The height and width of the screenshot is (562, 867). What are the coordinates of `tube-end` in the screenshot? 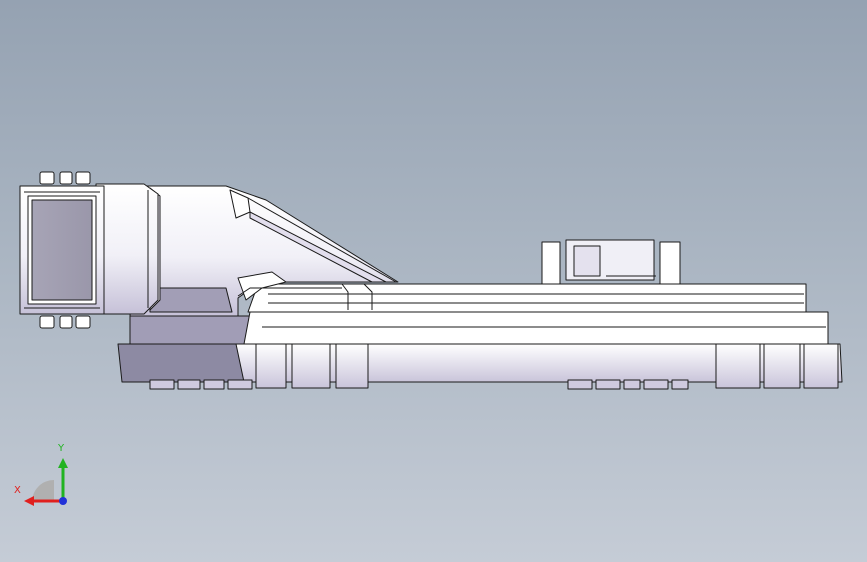 It's located at (62, 250).